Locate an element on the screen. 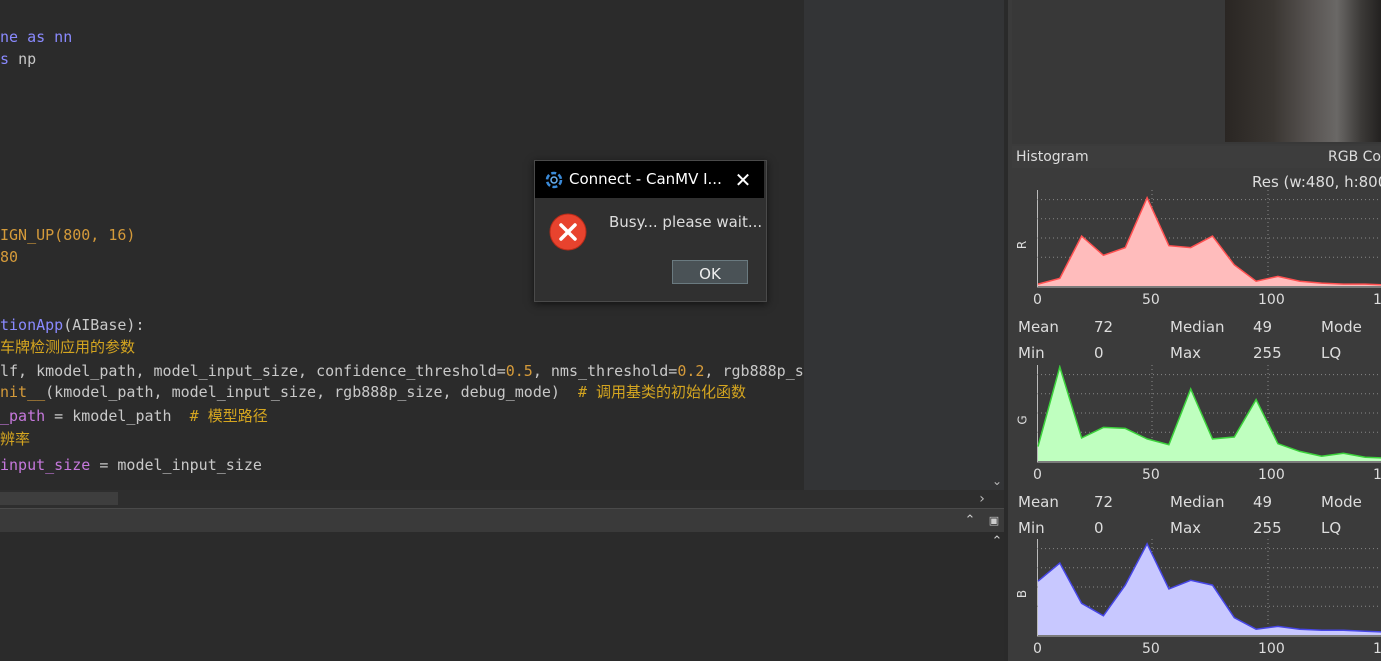  camera-frame-image is located at coordinates (1303, 71).